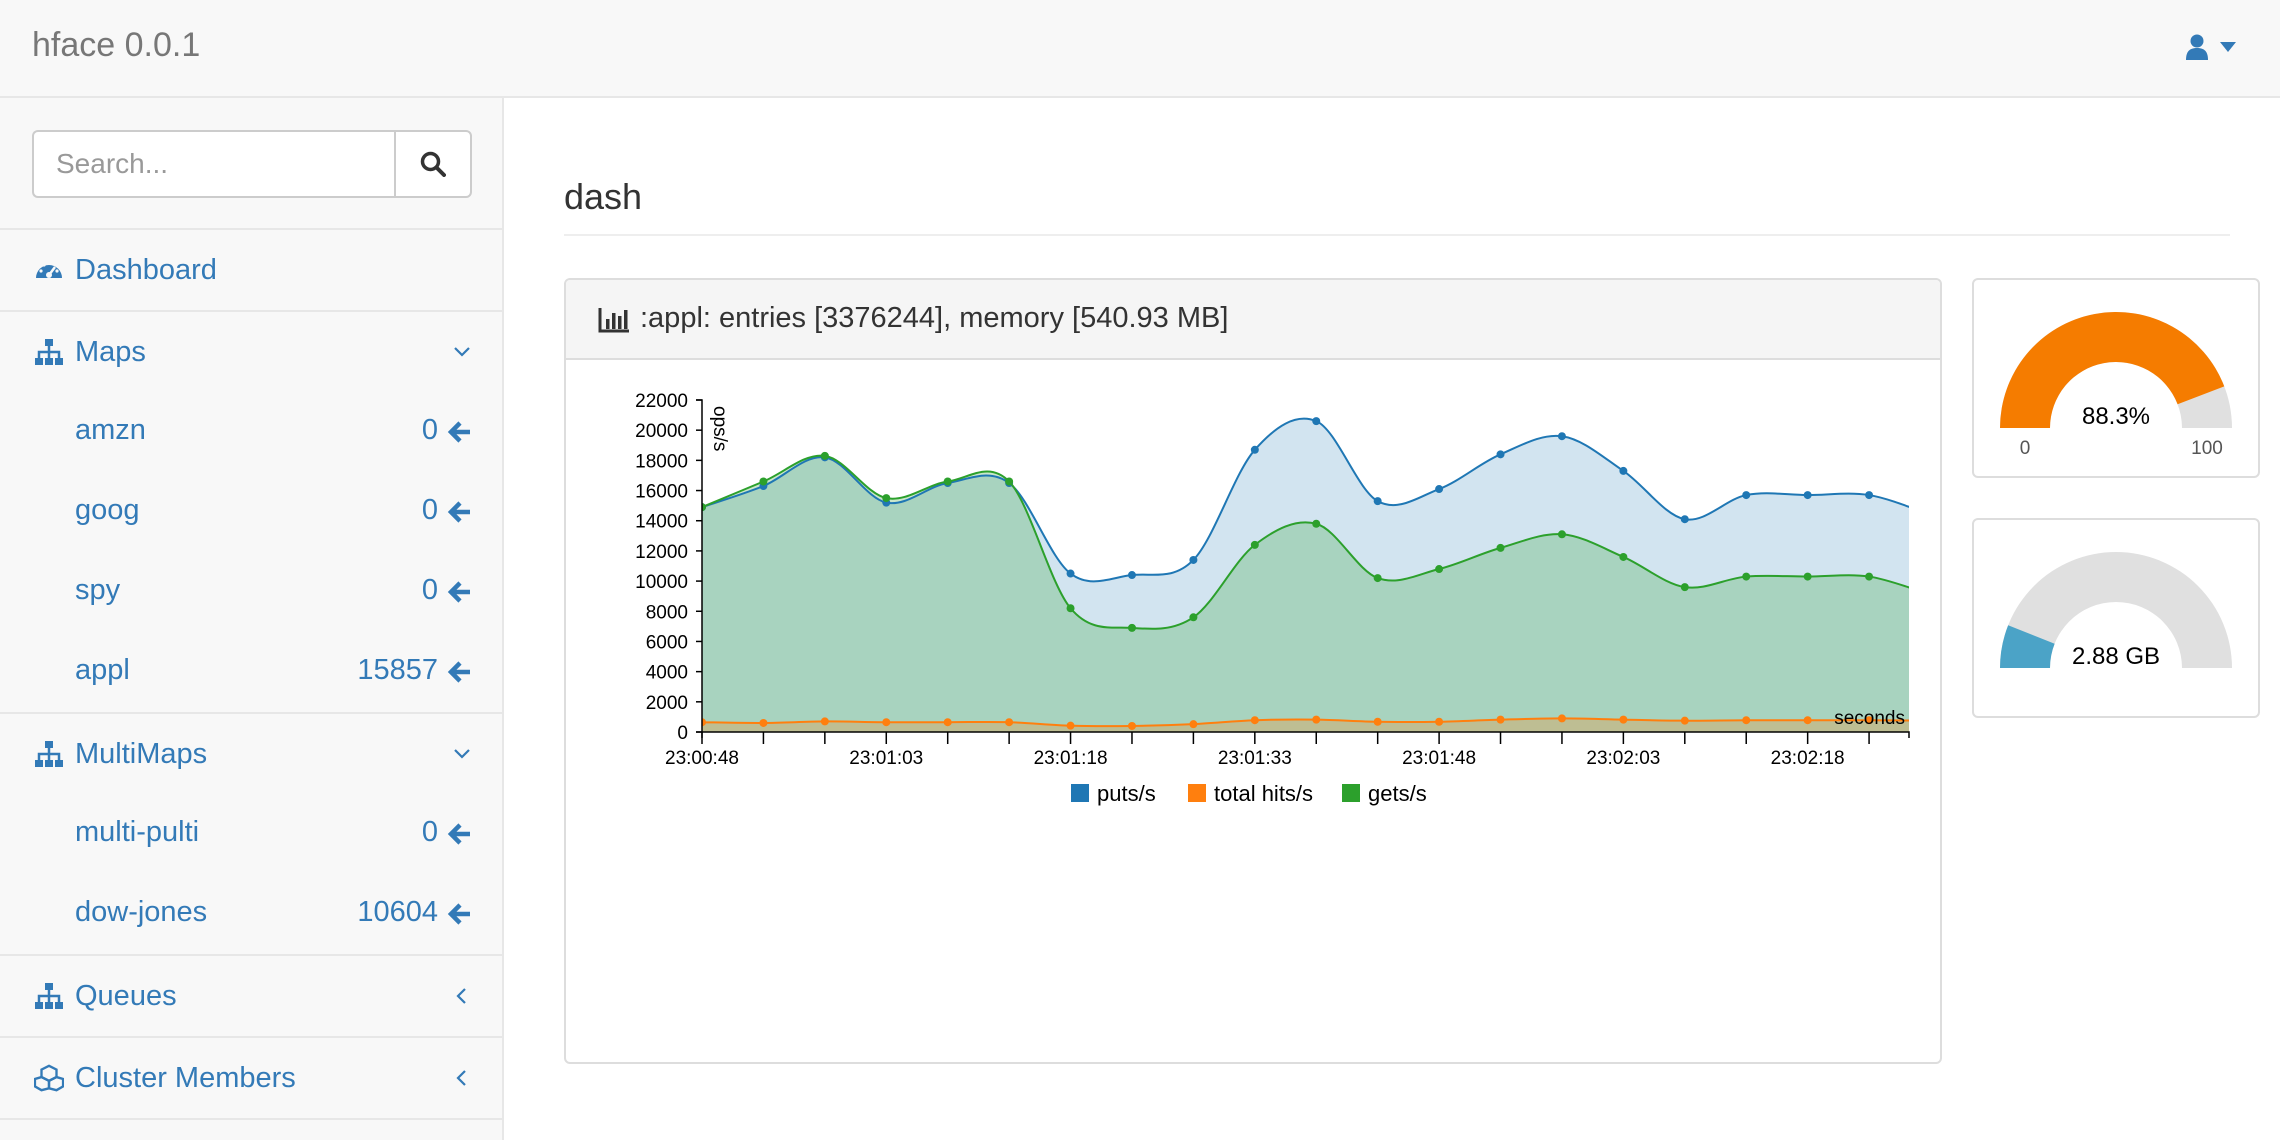  What do you see at coordinates (116, 45) in the screenshot?
I see `app-brand: hface 0.0.1` at bounding box center [116, 45].